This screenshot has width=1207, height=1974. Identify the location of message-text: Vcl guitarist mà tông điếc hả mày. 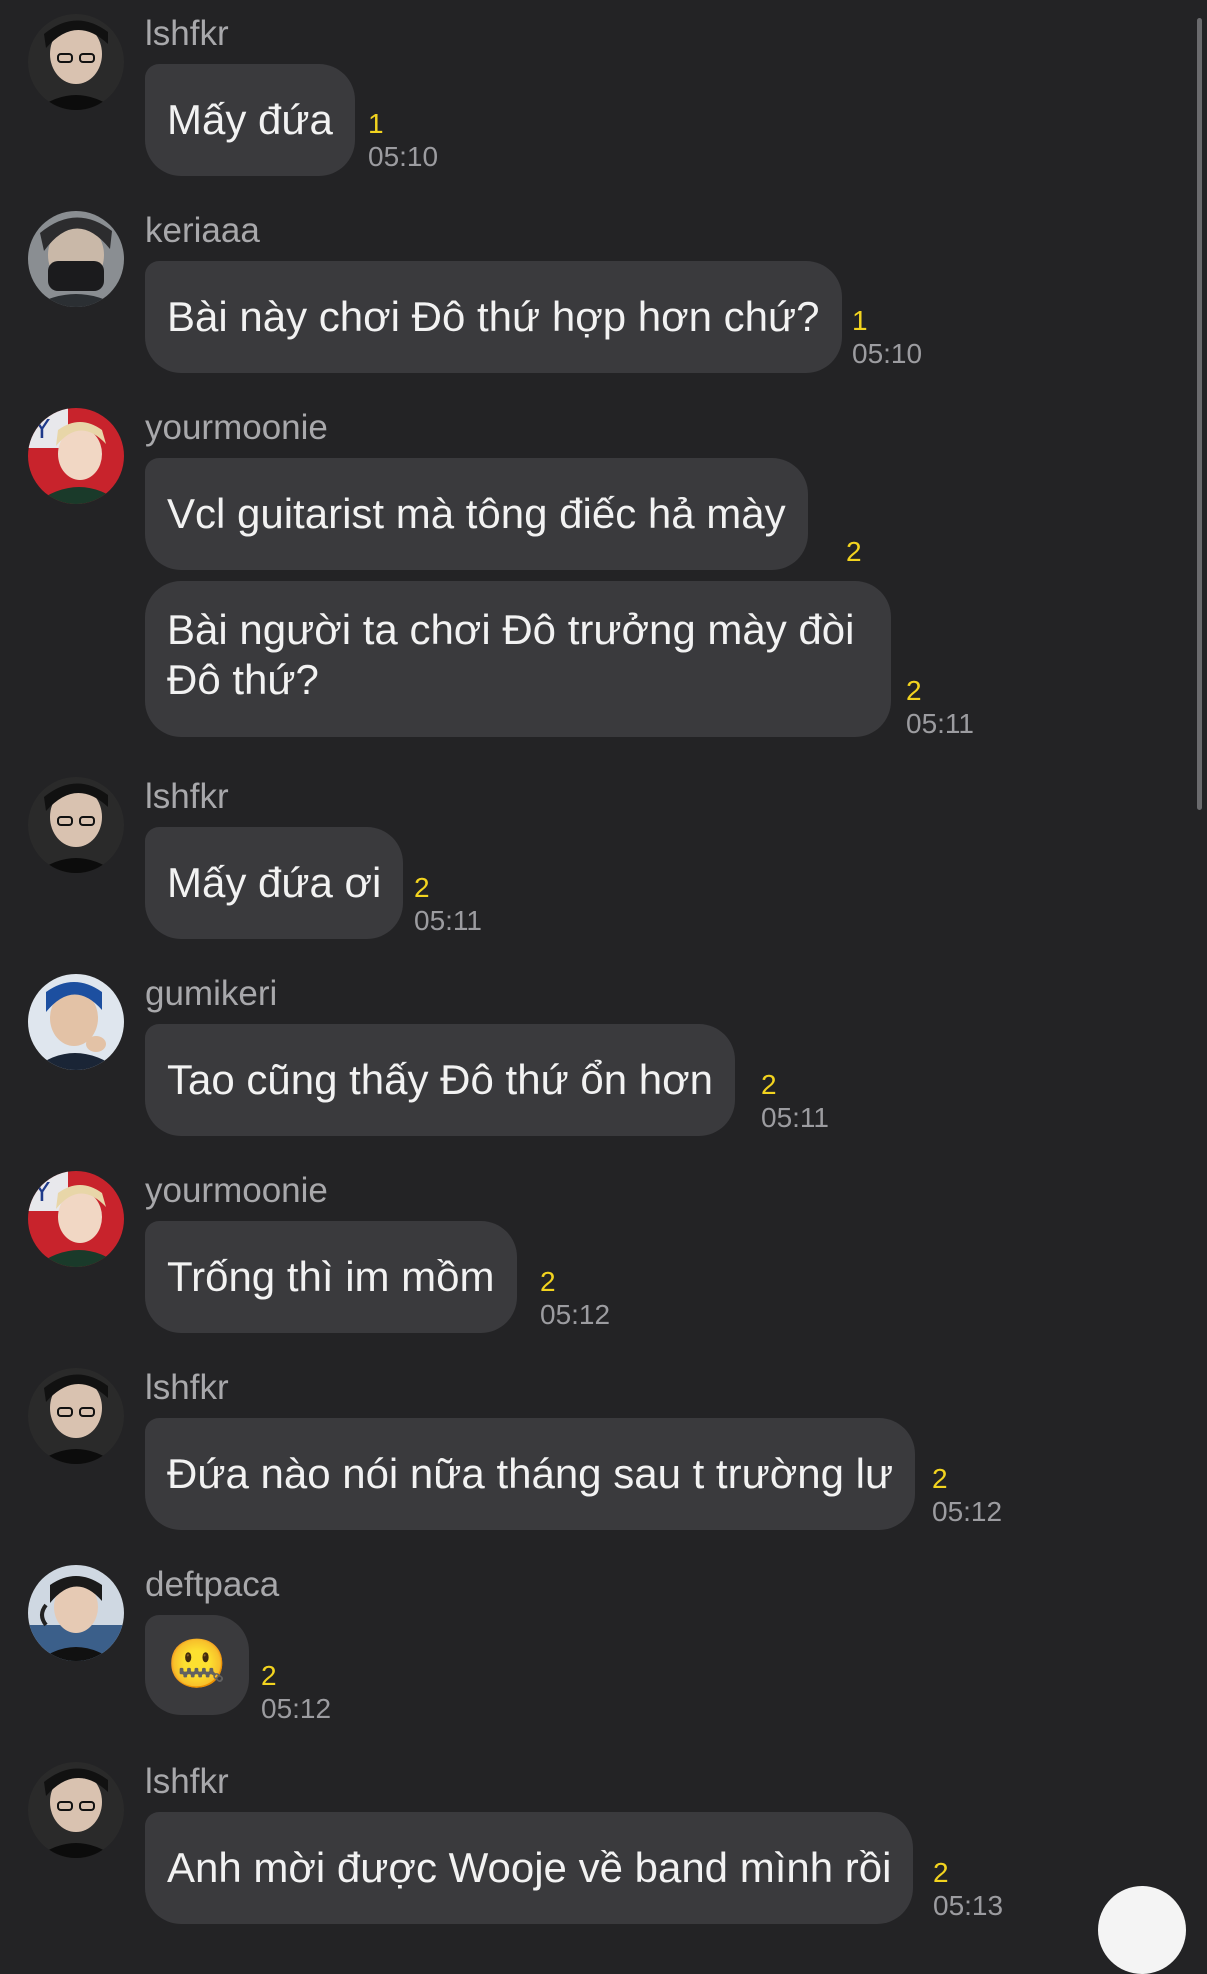
(476, 513).